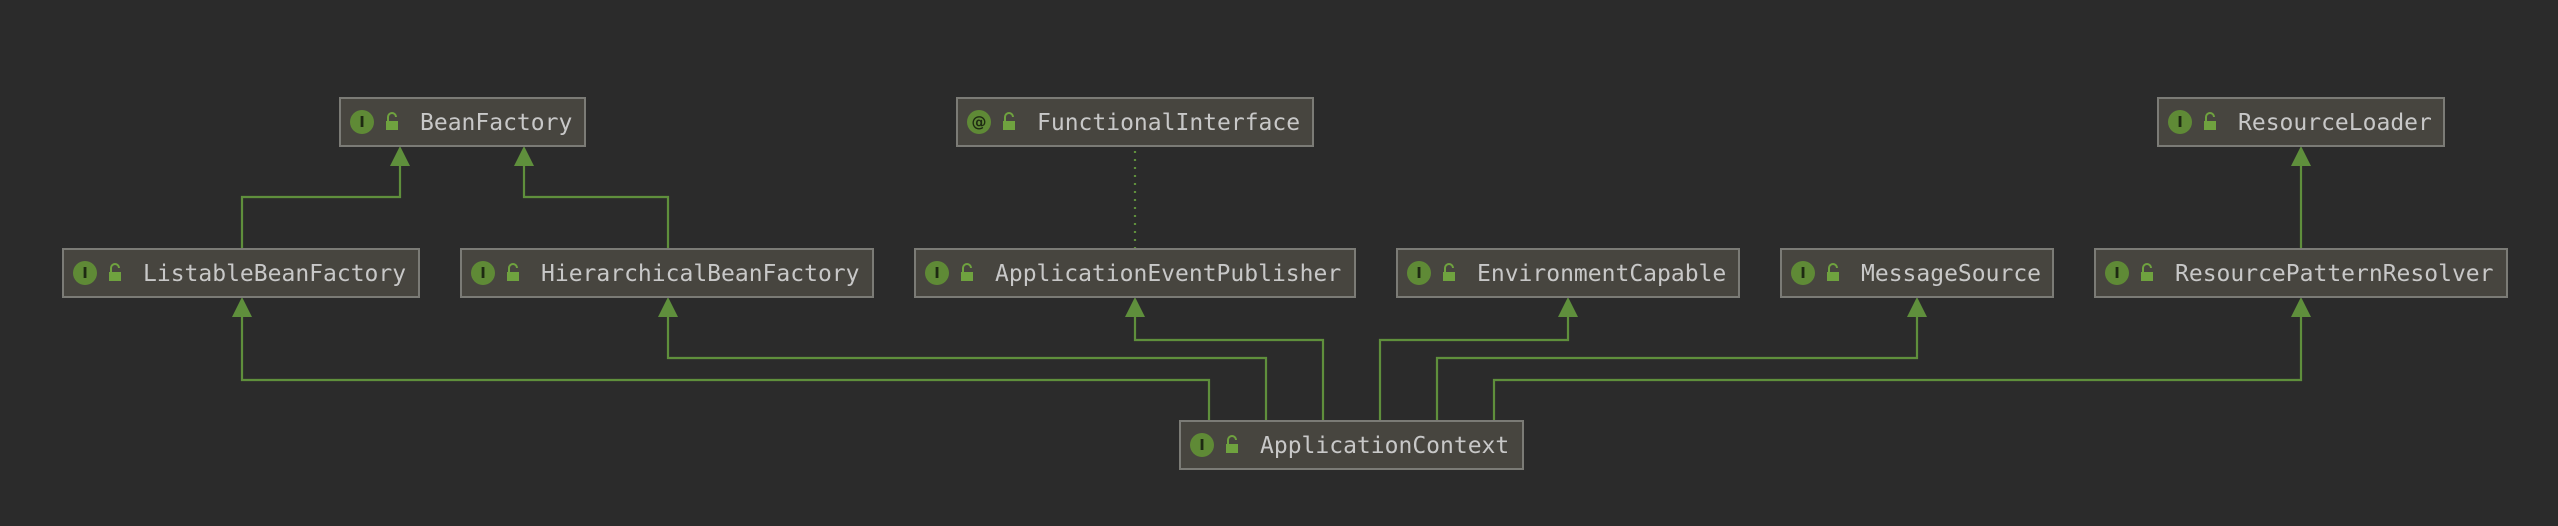  I want to click on node-label: ListableBeanFactory, so click(274, 274).